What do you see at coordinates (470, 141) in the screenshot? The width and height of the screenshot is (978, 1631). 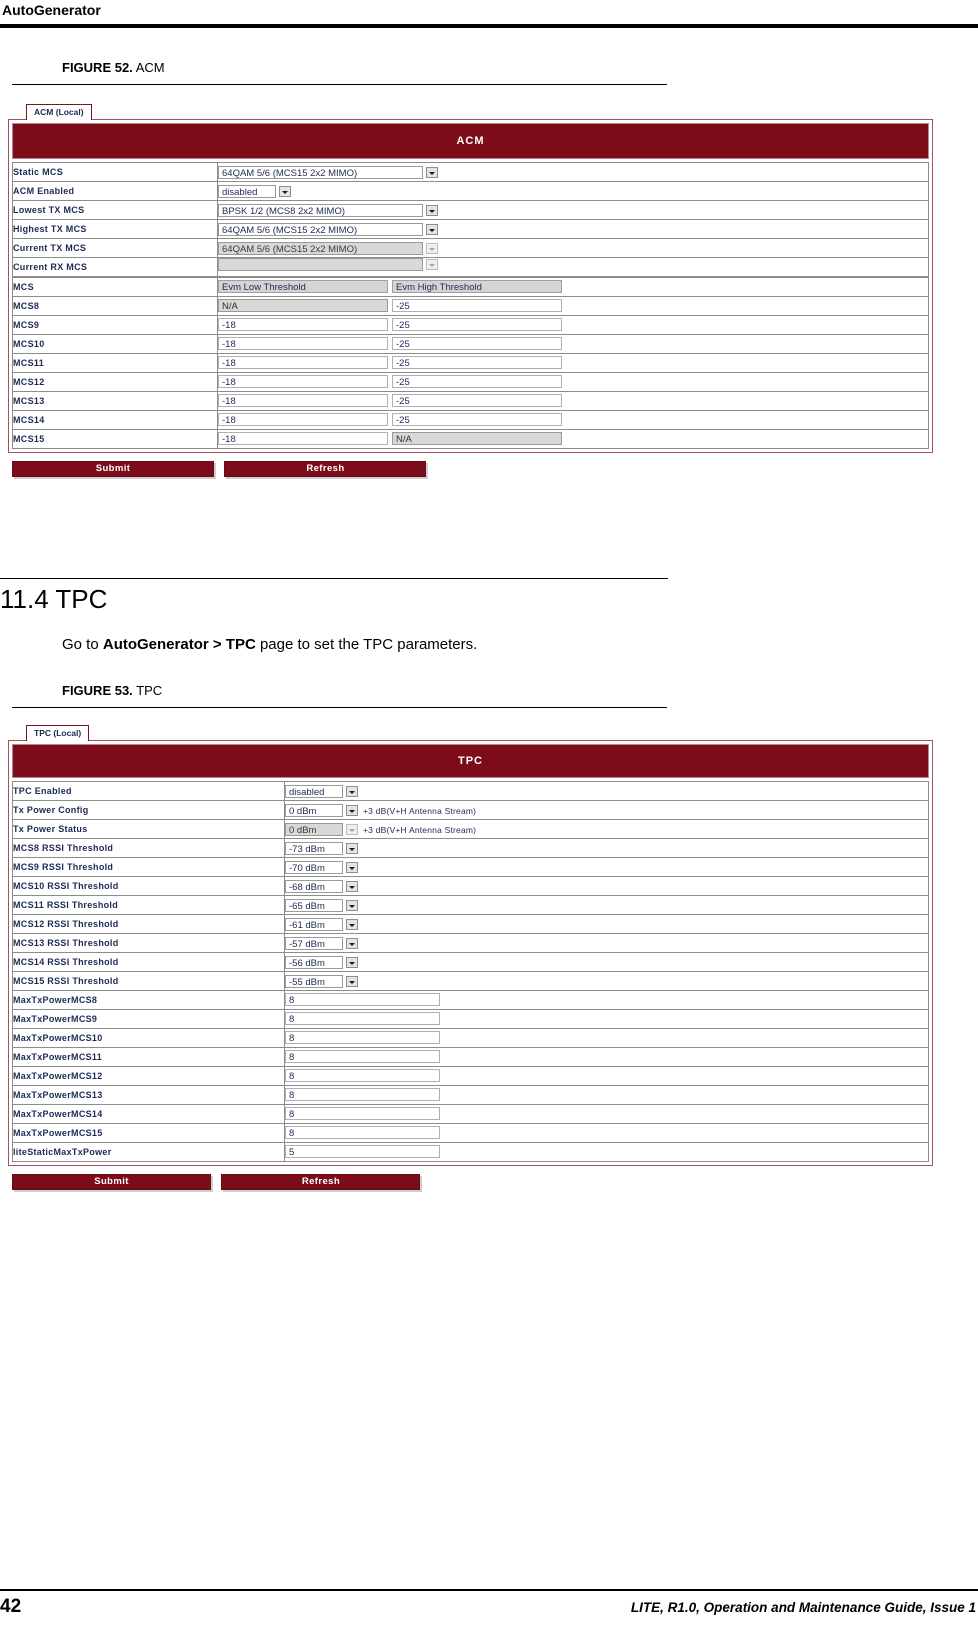 I see `acm-title: ACM` at bounding box center [470, 141].